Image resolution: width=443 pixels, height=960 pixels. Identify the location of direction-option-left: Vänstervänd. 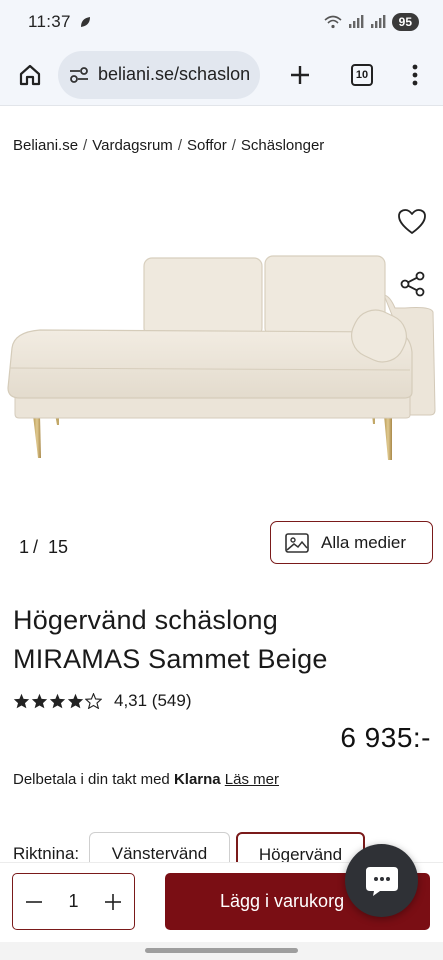
(159, 847).